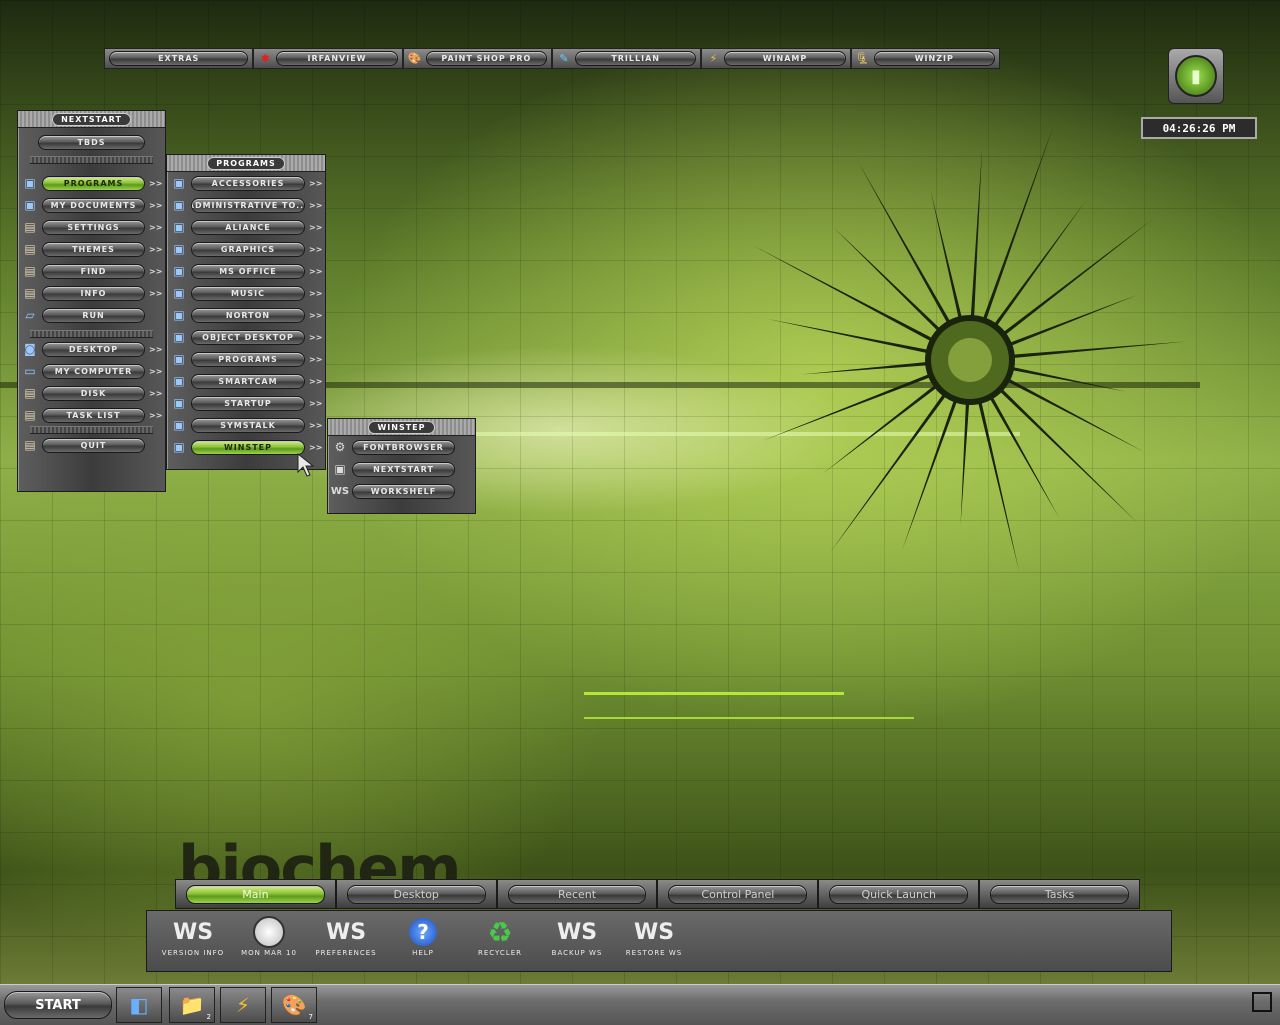 This screenshot has height=1025, width=1280. I want to click on menu-row: ▣ MUSIC >>, so click(246, 293).